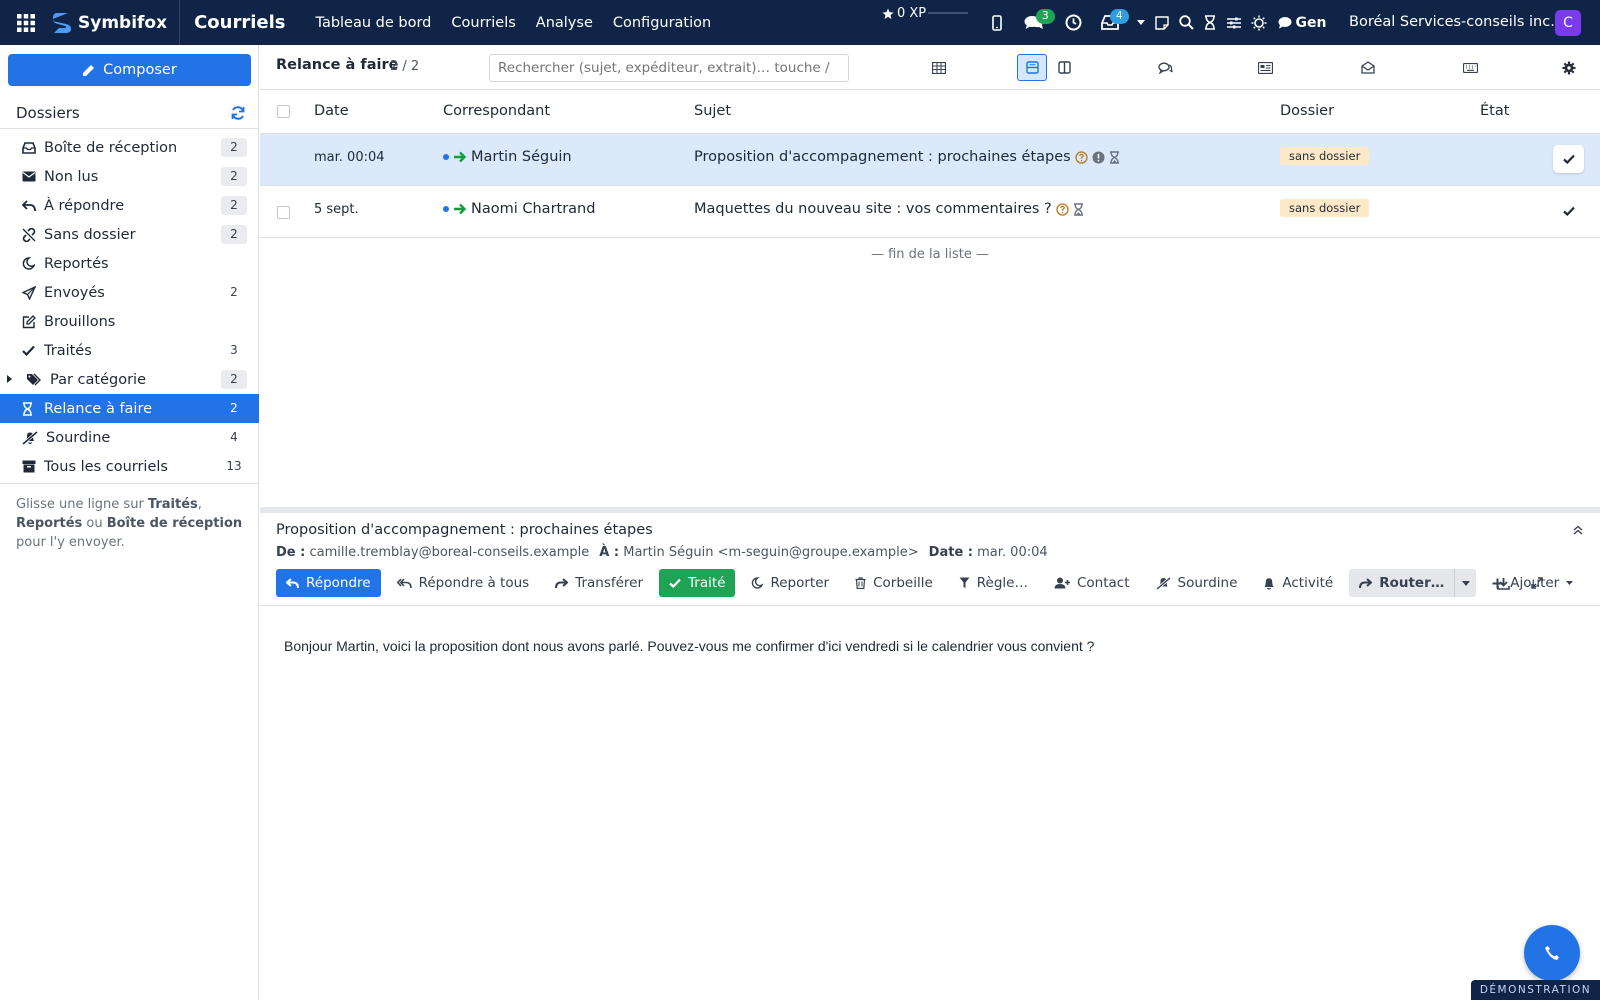 This screenshot has height=1000, width=1600. What do you see at coordinates (997, 22) in the screenshot?
I see `mobile-icon` at bounding box center [997, 22].